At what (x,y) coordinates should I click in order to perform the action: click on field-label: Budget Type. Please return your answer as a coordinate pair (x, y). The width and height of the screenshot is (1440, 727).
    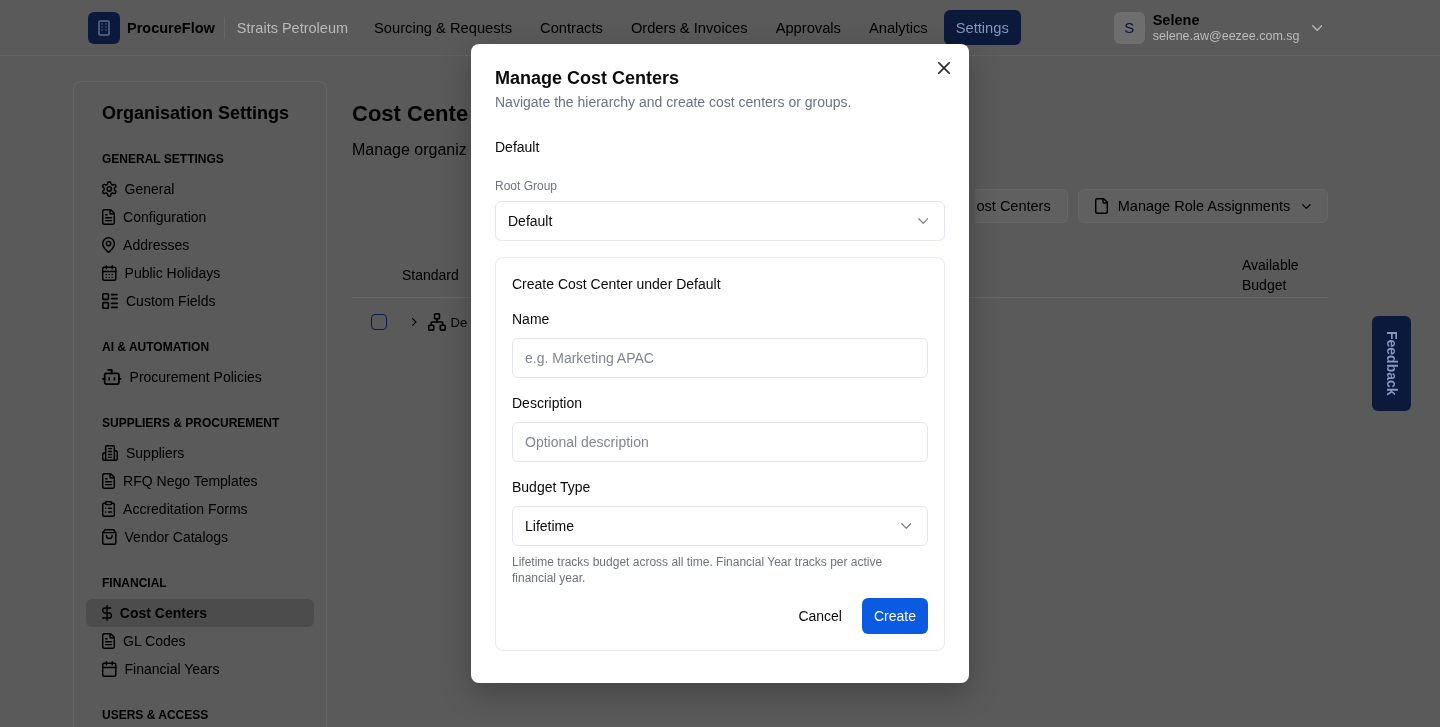
    Looking at the image, I should click on (551, 487).